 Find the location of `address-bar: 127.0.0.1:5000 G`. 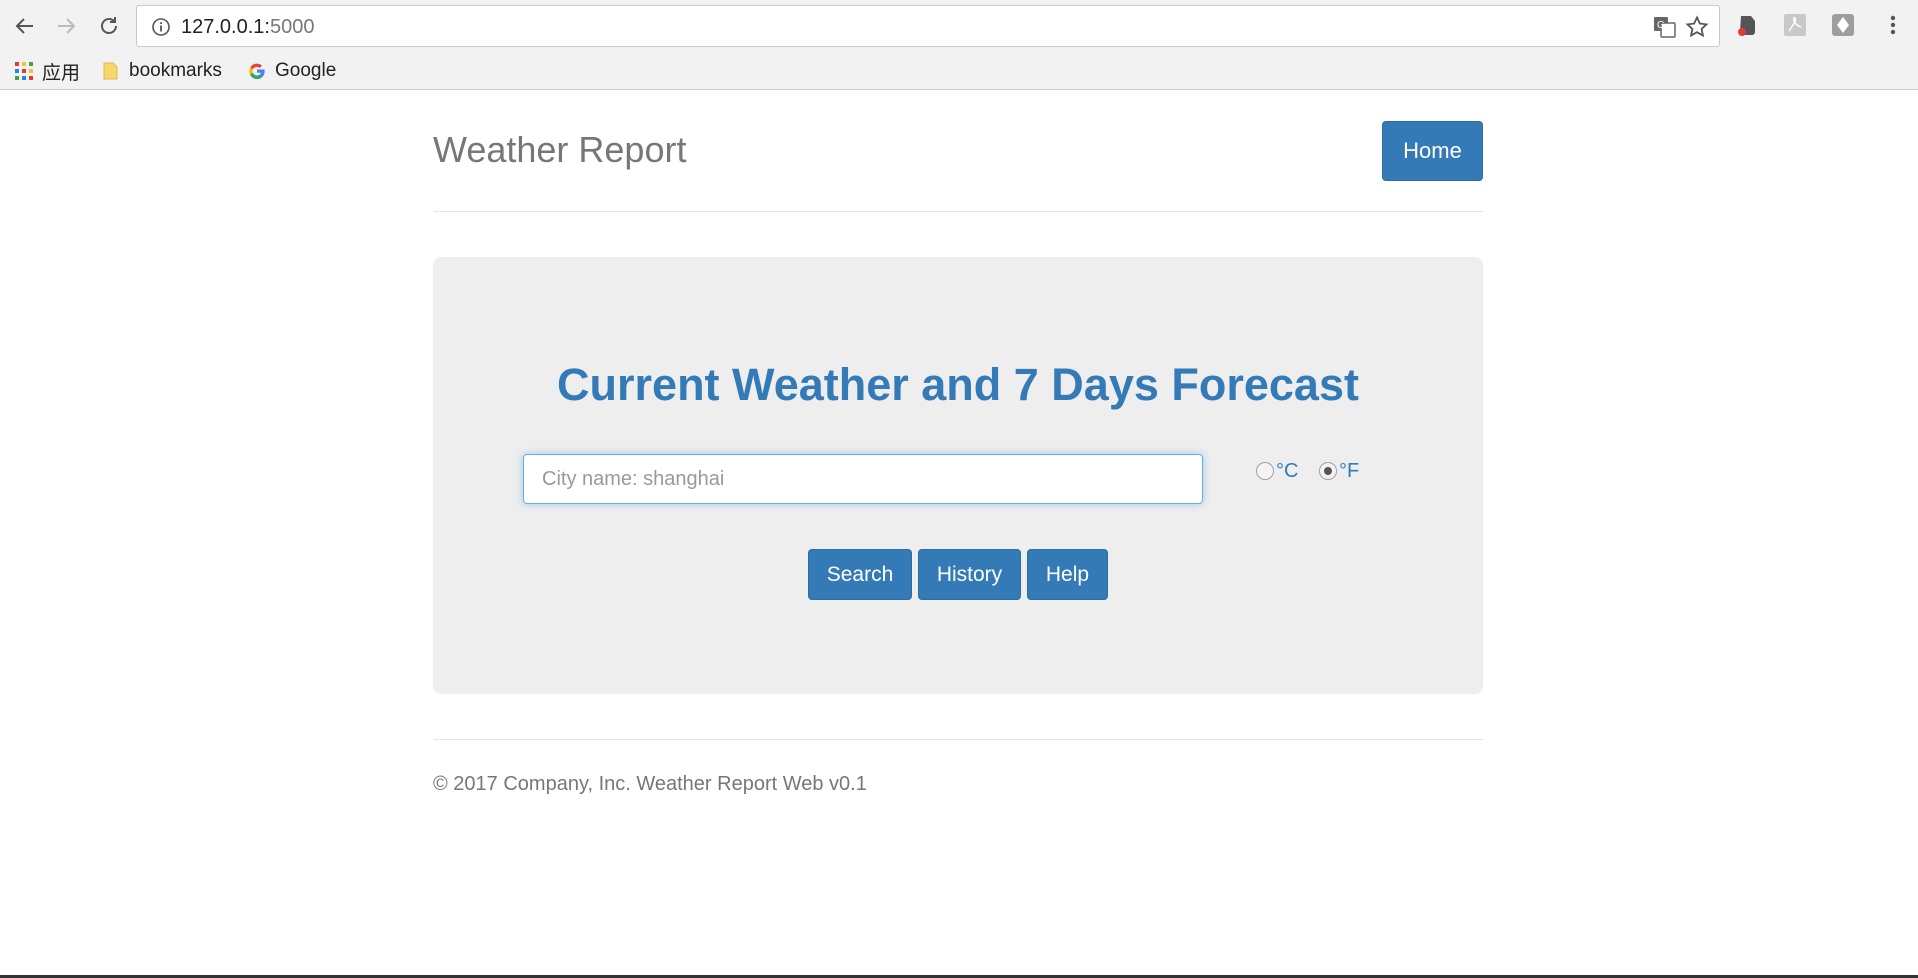

address-bar: 127.0.0.1:5000 G is located at coordinates (928, 26).